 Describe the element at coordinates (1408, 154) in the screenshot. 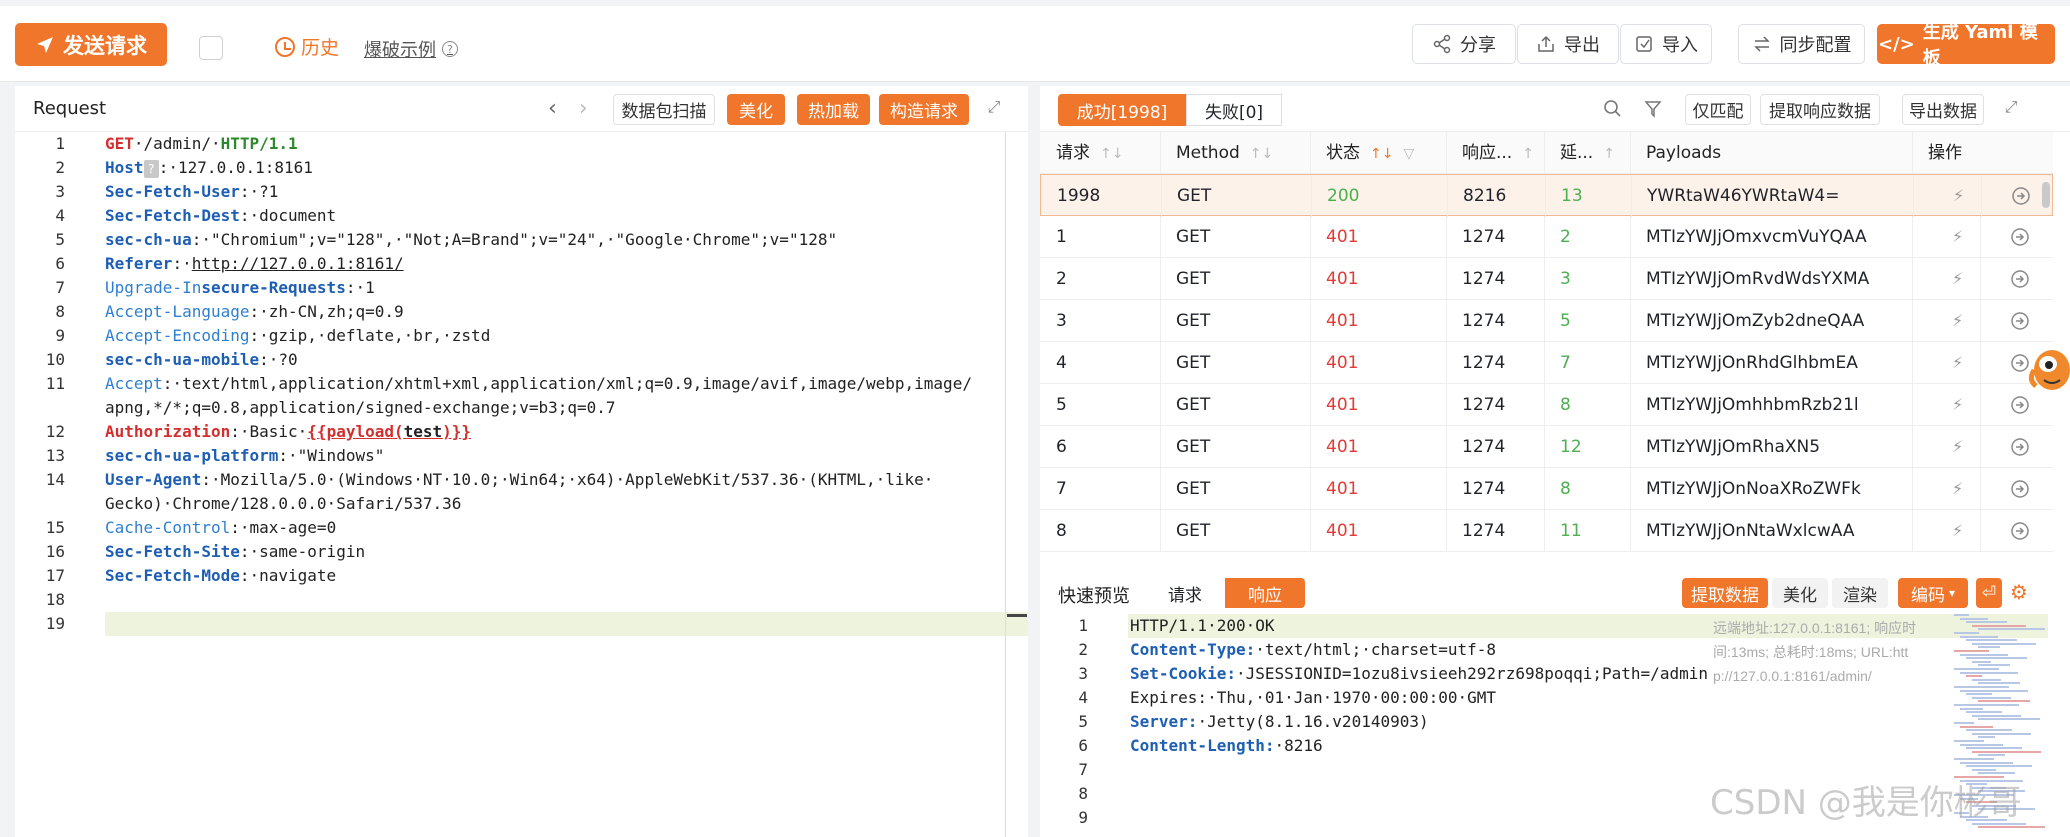

I see `filter-icon: ▽` at that location.